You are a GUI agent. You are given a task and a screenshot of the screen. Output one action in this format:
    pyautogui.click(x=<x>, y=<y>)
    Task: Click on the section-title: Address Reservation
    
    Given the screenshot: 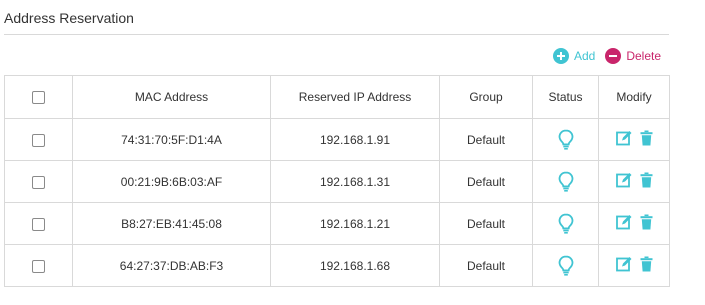 What is the action you would take?
    pyautogui.click(x=69, y=18)
    